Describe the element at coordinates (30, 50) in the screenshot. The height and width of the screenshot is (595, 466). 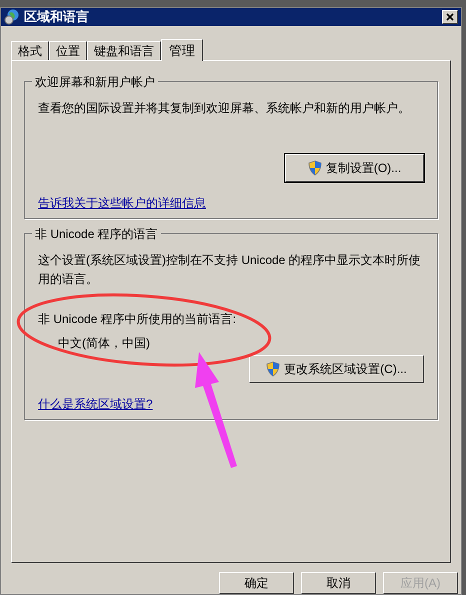
I see `tab: 格式` at that location.